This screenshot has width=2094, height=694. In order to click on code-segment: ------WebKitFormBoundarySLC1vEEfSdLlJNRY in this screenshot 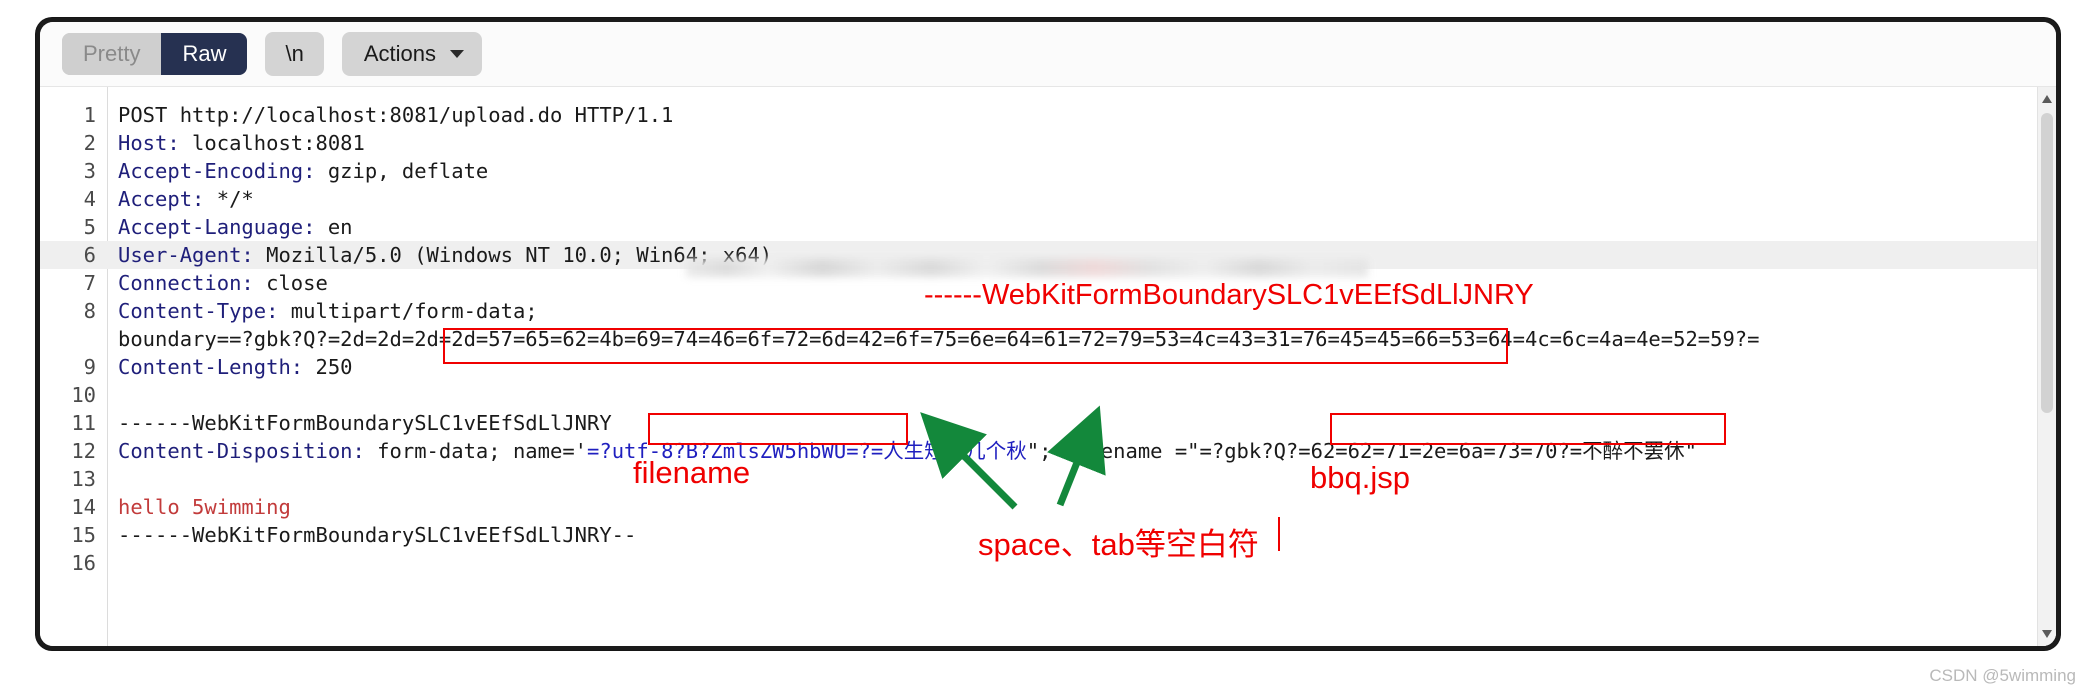, I will do `click(365, 423)`.